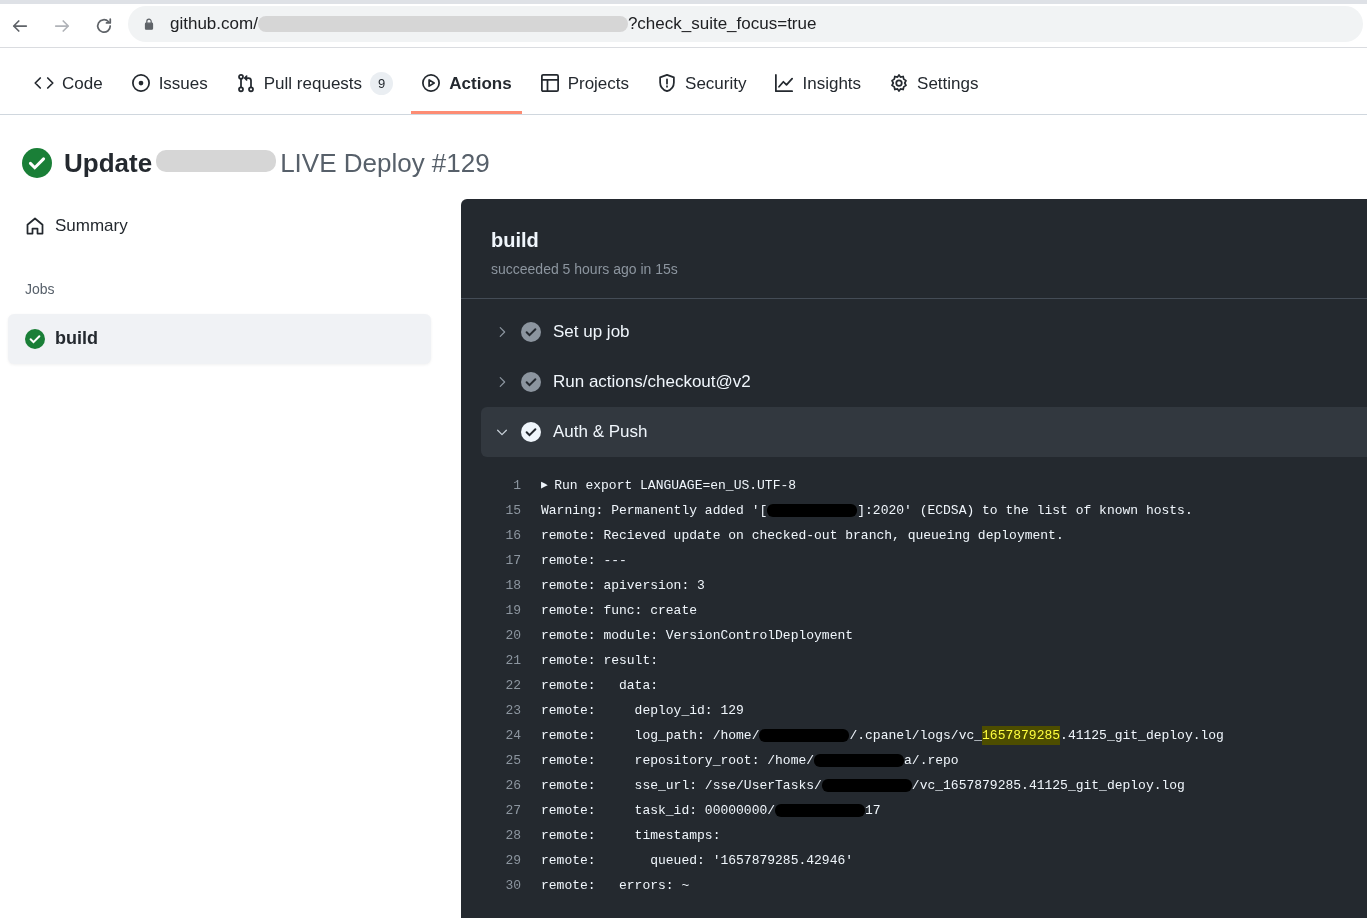 The width and height of the screenshot is (1367, 918). Describe the element at coordinates (515, 240) in the screenshot. I see `job-title: build` at that location.